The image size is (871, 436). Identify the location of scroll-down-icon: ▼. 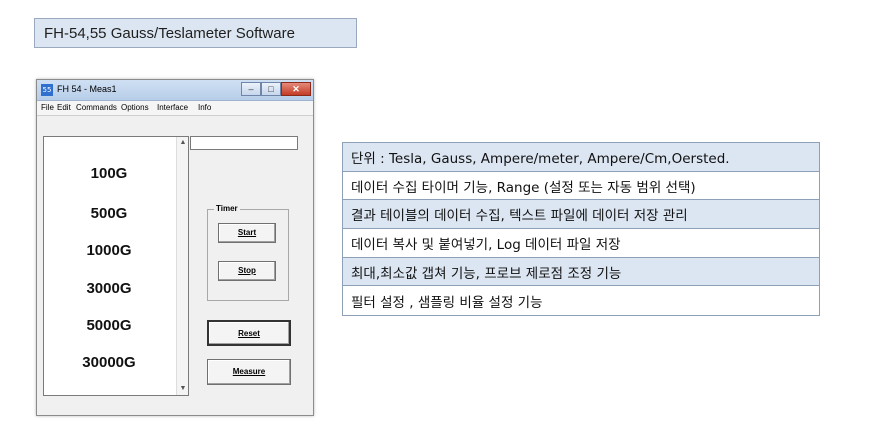
(183, 389).